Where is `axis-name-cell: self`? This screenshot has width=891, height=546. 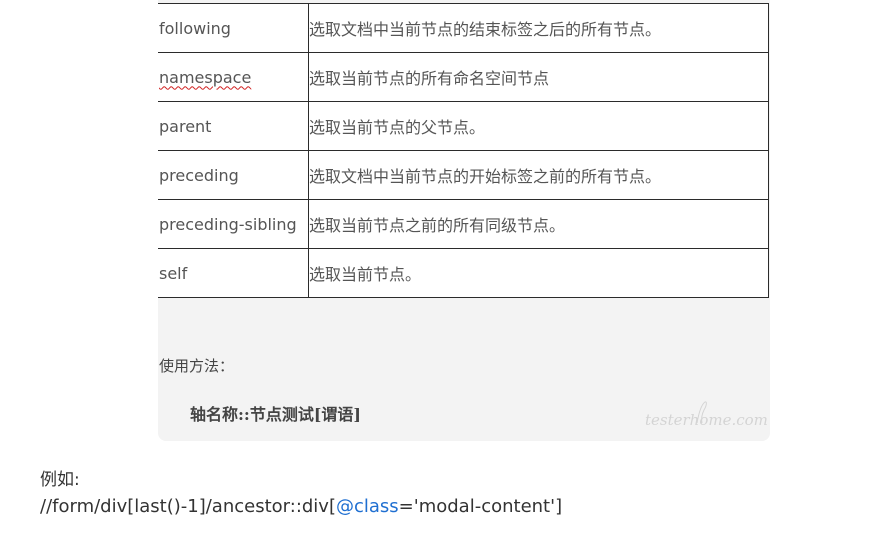 axis-name-cell: self is located at coordinates (233, 273).